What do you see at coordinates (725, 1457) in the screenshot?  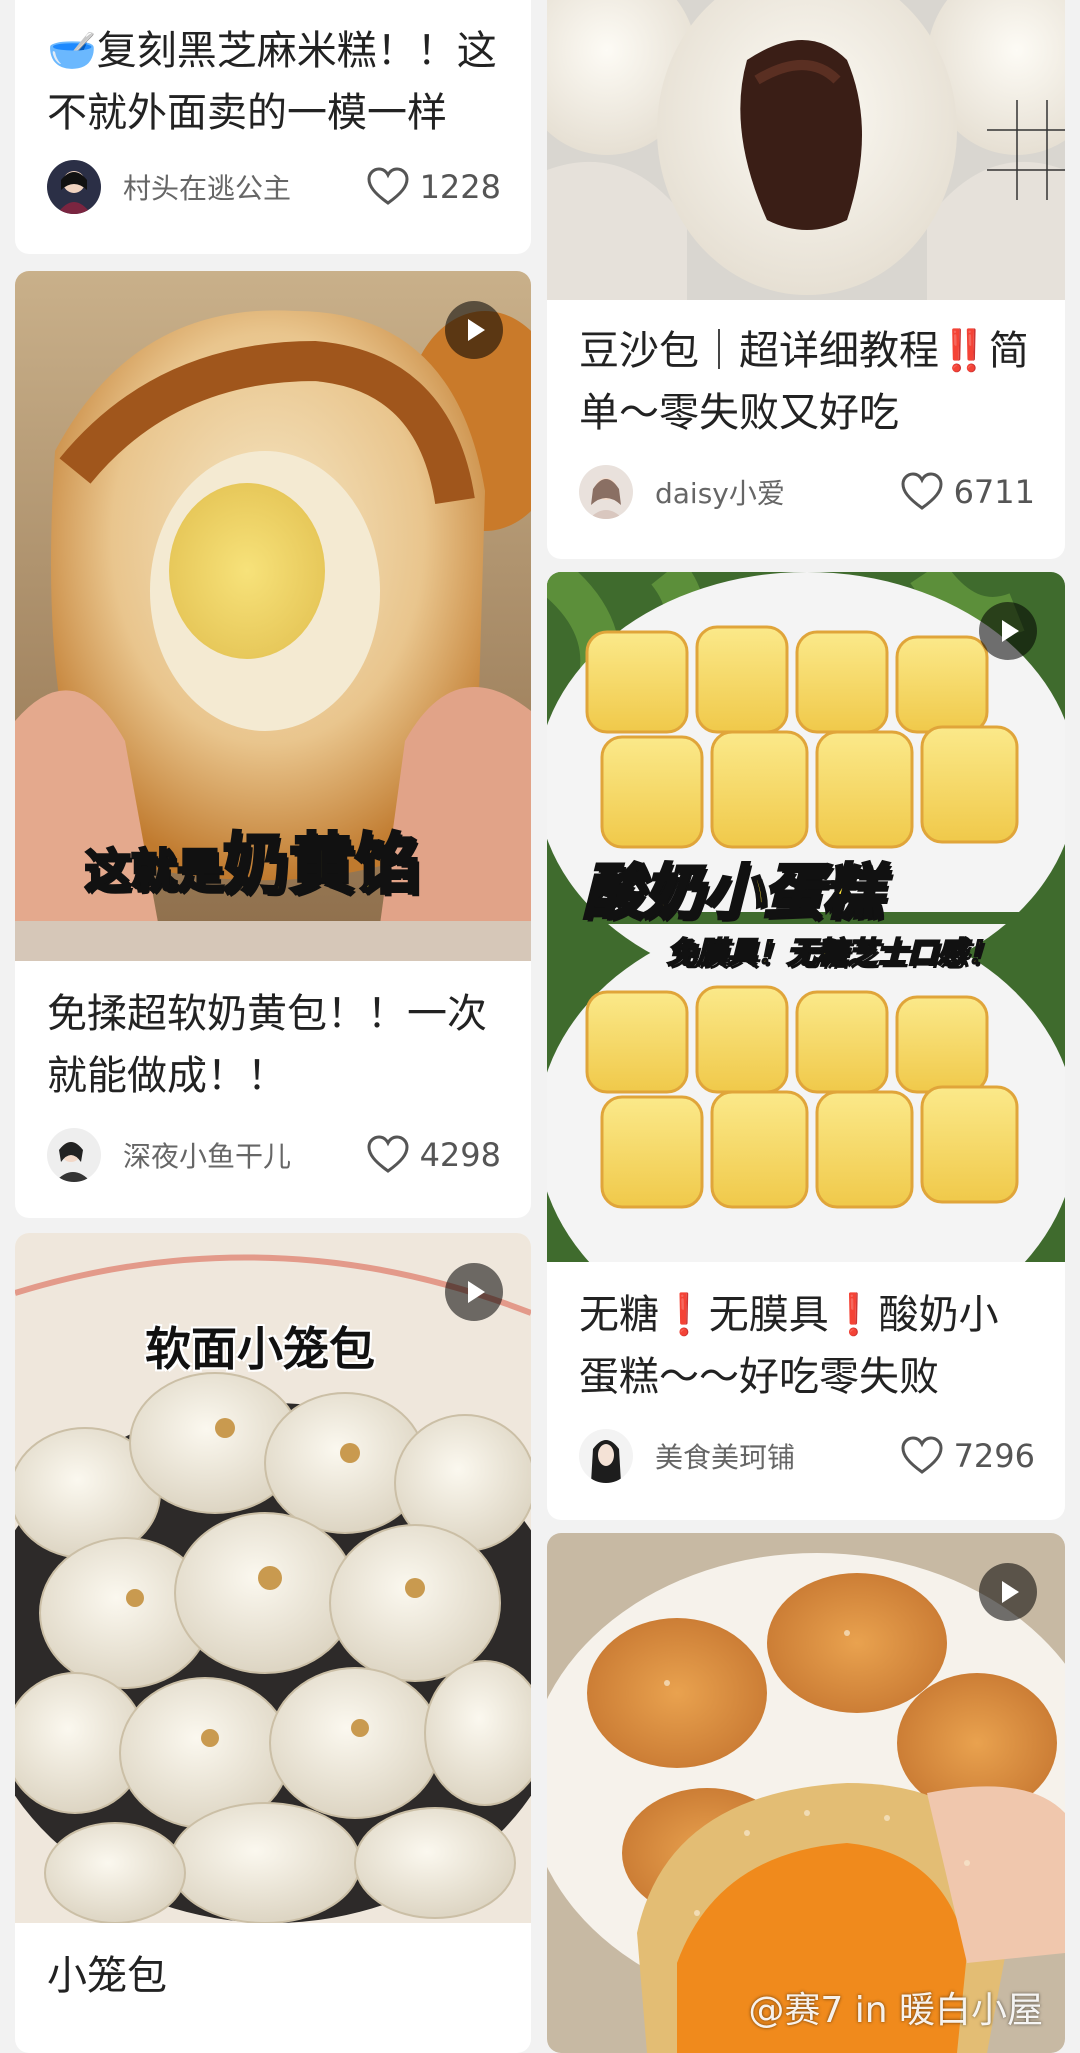 I see `author-name: 美食美珂铺` at bounding box center [725, 1457].